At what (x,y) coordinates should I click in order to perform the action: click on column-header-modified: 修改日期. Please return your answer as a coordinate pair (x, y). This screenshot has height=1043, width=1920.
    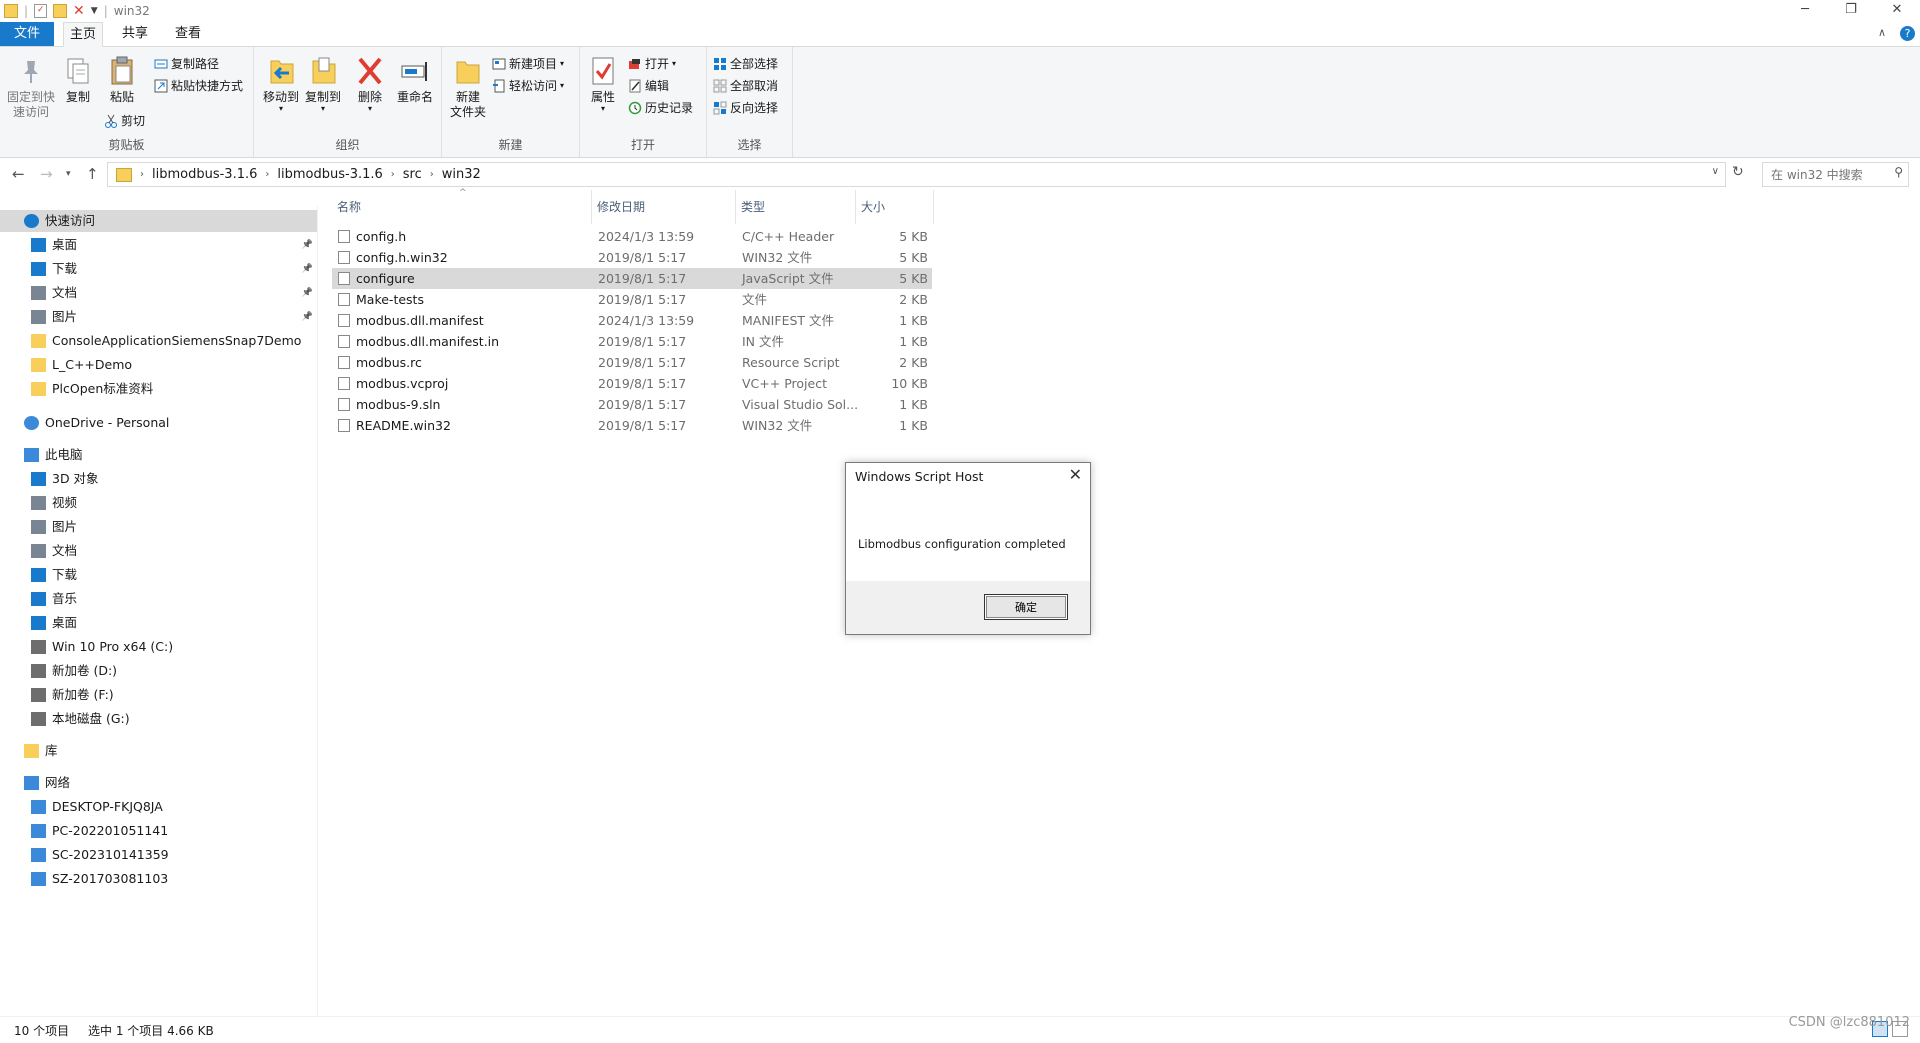
    Looking at the image, I should click on (664, 207).